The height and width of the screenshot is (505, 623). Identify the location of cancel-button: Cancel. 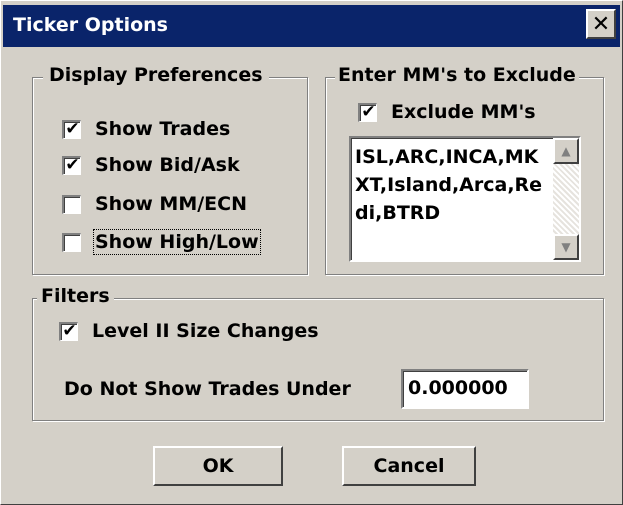
(409, 466).